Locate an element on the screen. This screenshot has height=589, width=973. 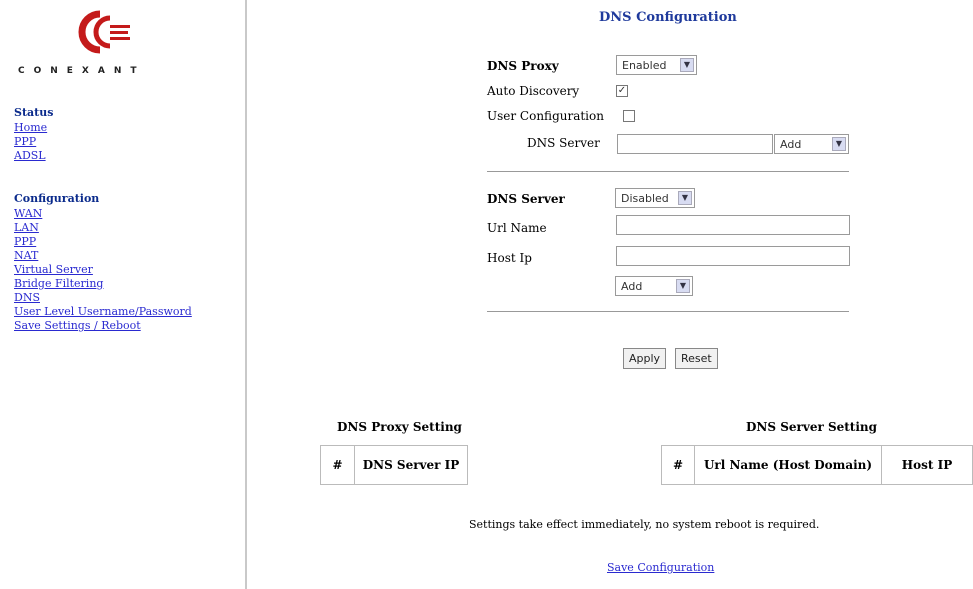
reset-button: Reset is located at coordinates (696, 358).